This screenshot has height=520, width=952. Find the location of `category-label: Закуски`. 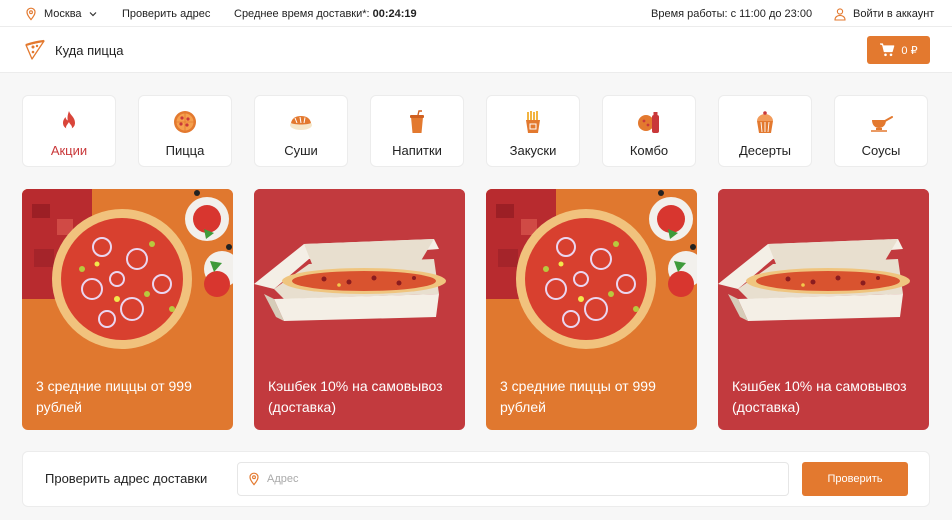

category-label: Закуски is located at coordinates (533, 150).